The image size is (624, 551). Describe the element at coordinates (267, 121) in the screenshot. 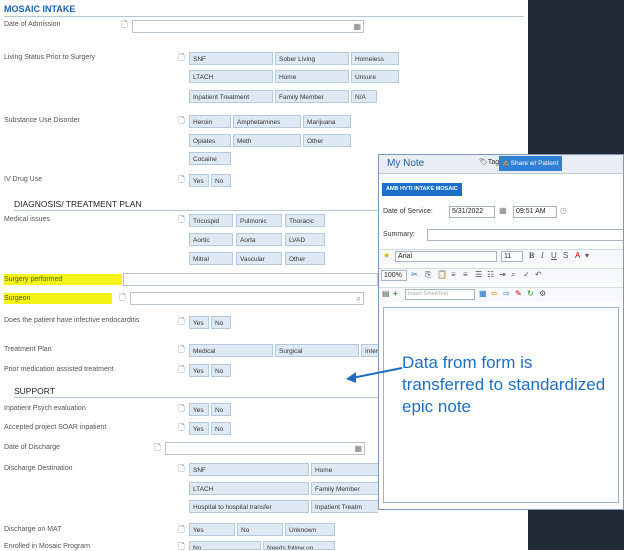

I see `option-amphetamines: Amphetamines` at that location.